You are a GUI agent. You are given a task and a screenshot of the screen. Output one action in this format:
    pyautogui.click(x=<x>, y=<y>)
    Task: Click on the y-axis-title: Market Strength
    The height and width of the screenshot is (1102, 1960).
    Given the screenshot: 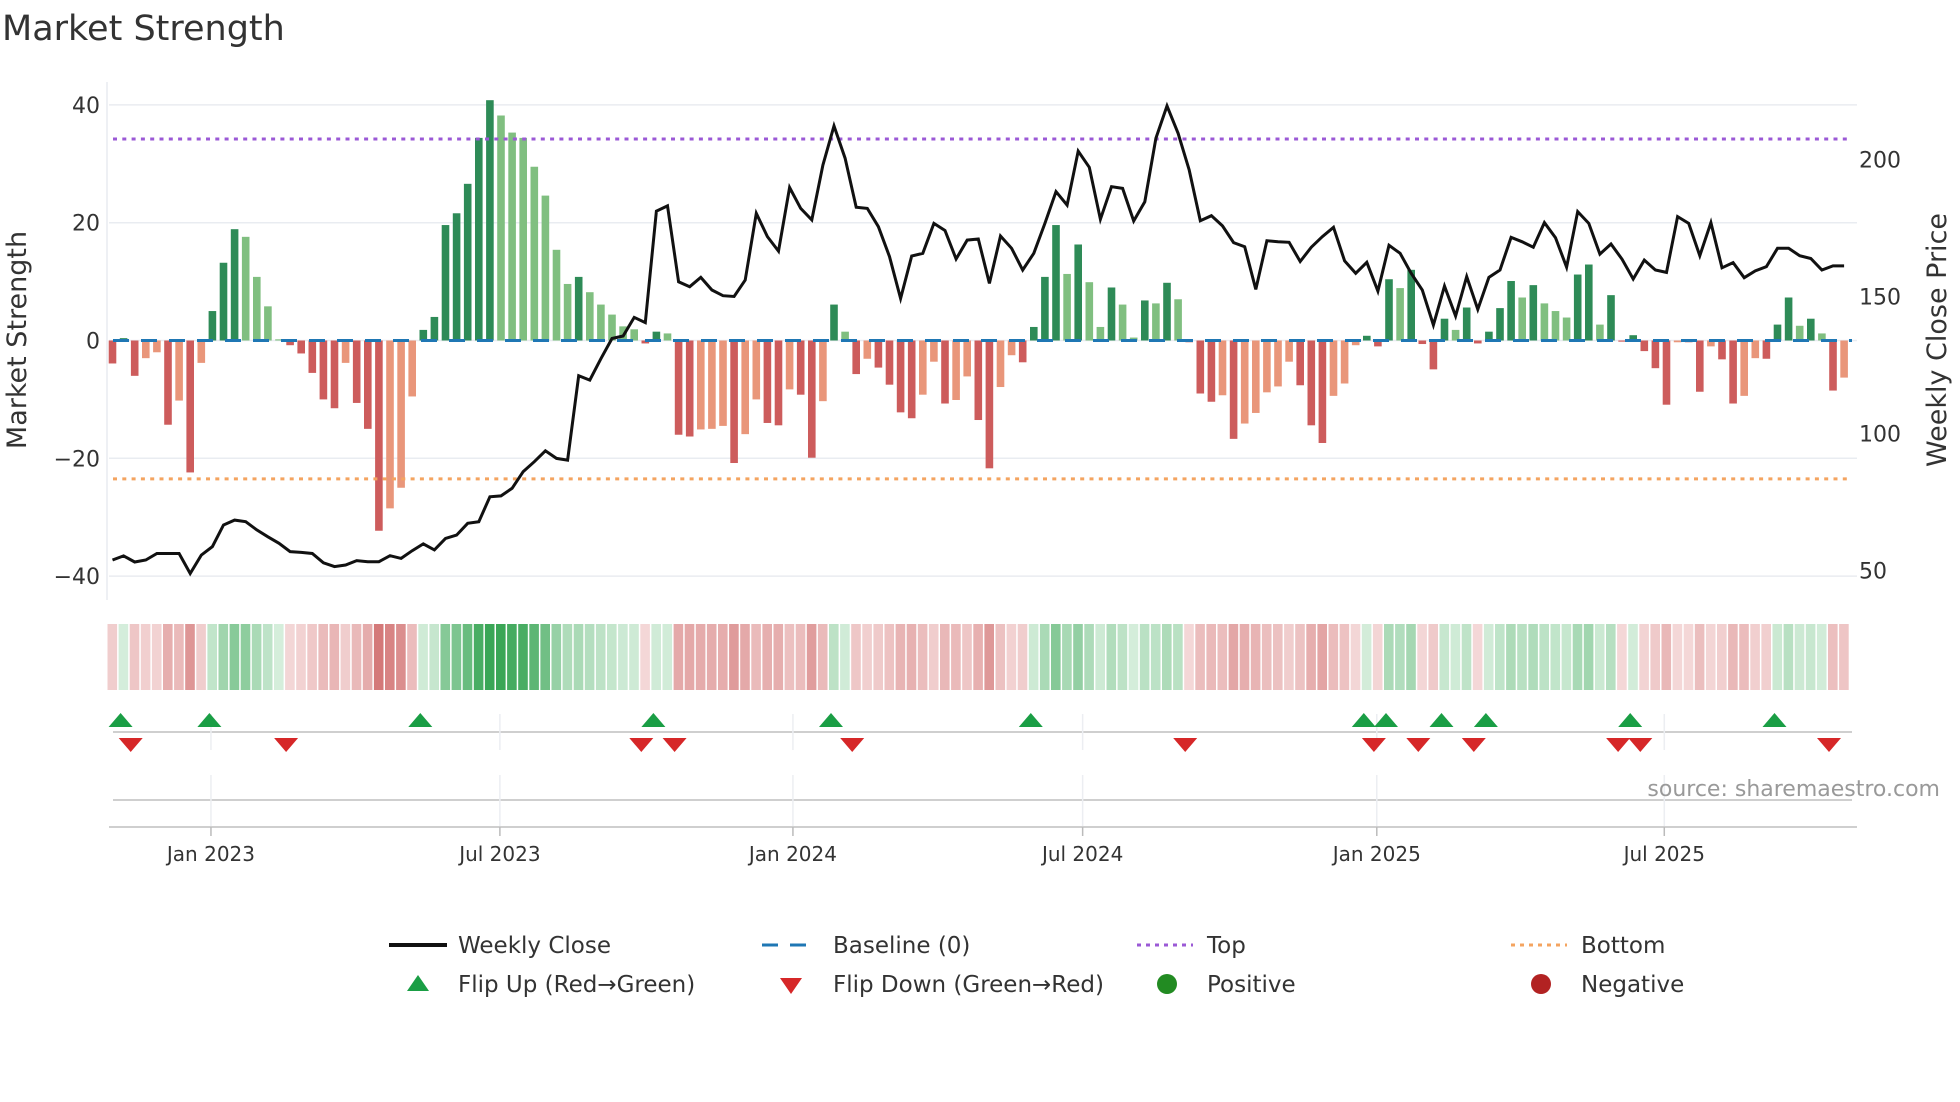 What is the action you would take?
    pyautogui.click(x=17, y=340)
    